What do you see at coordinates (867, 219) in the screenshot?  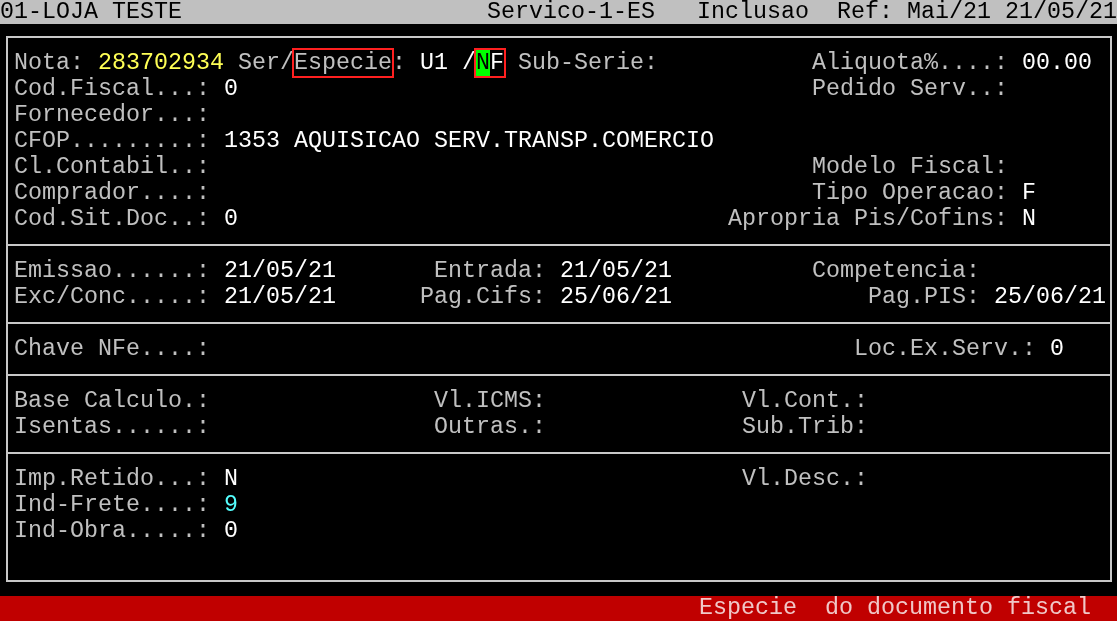 I see `field-label: Apropria Pis/Cofins:` at bounding box center [867, 219].